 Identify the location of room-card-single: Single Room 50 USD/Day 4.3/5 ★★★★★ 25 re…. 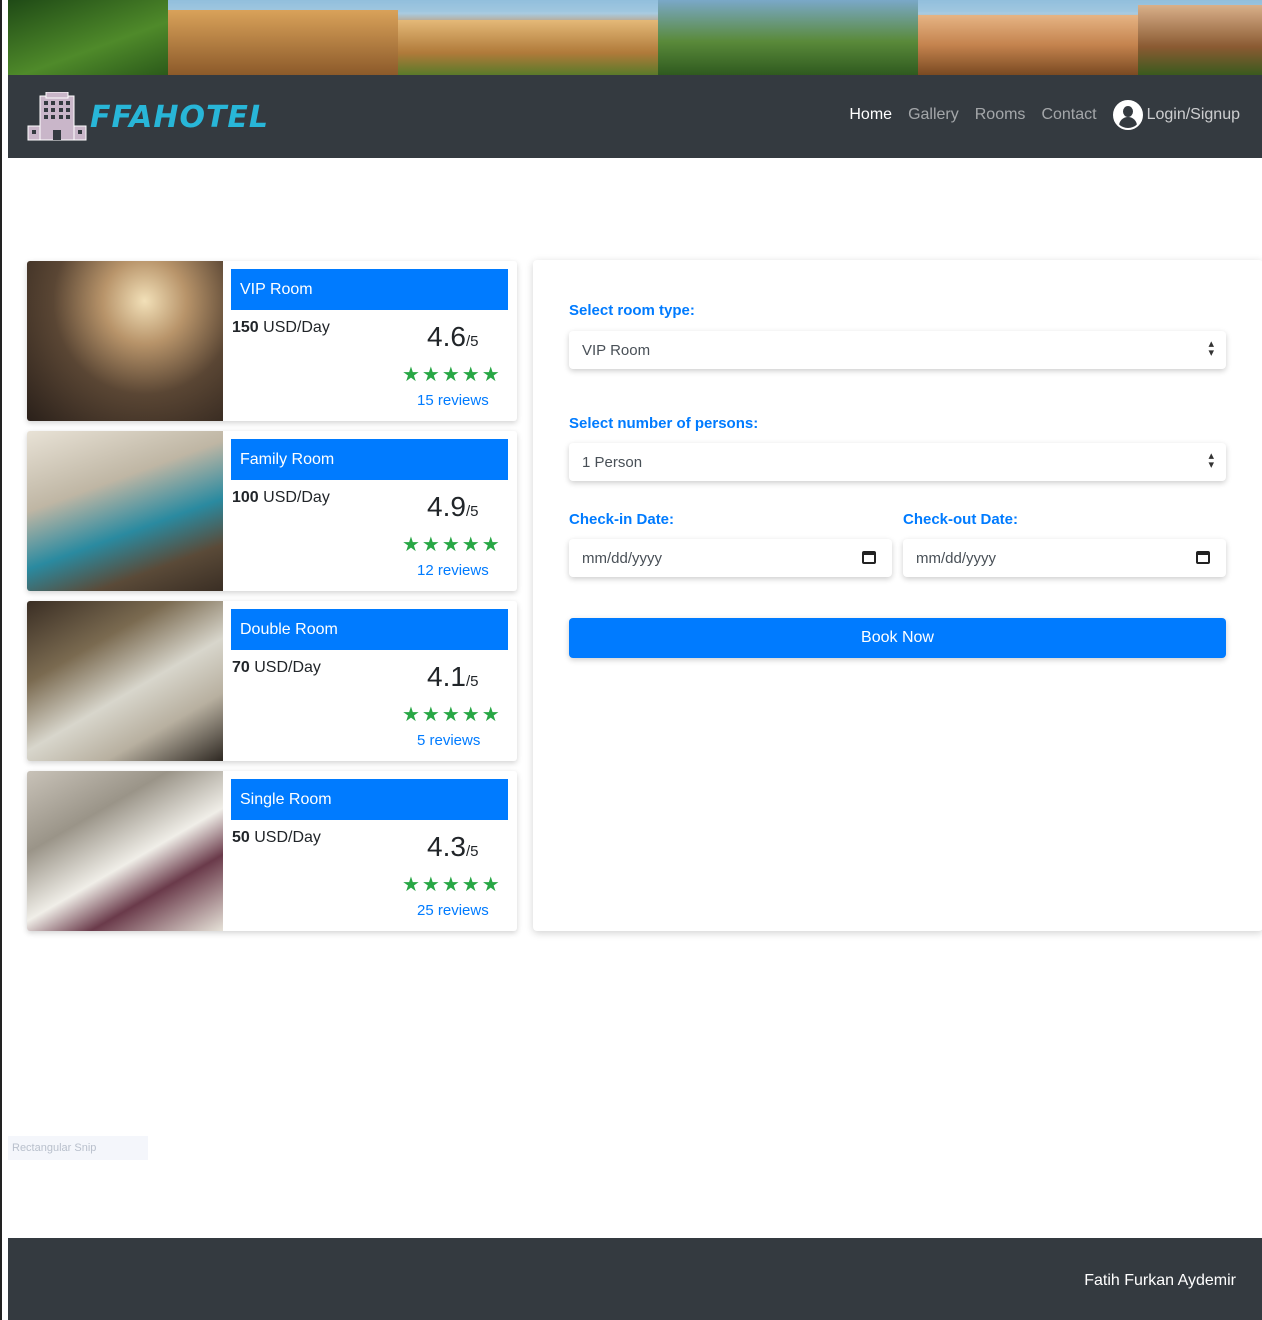
(272, 851).